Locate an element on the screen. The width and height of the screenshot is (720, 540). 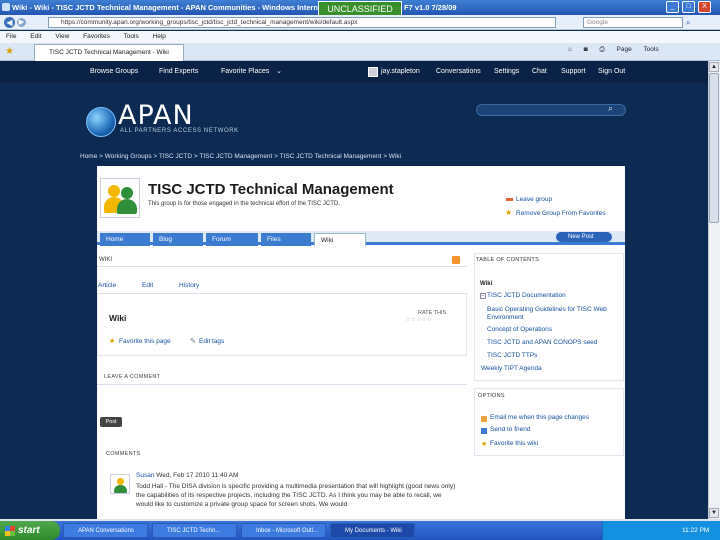
remove-favorite-link: Remove Group From Favorites is located at coordinates (561, 213).